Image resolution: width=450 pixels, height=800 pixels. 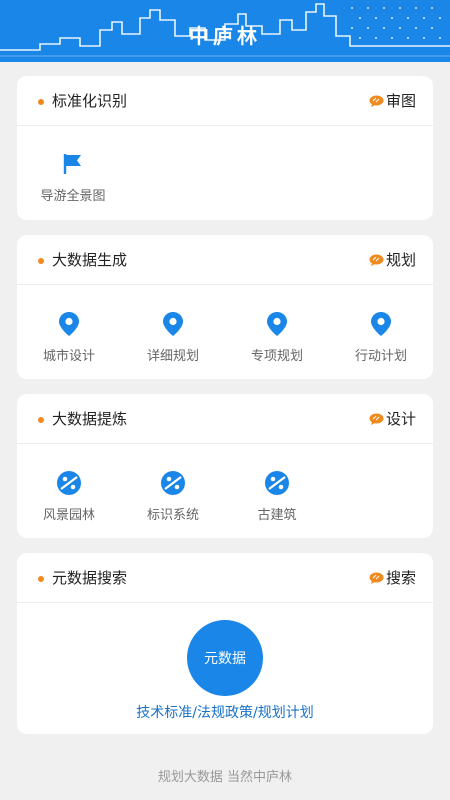 I want to click on section-header: 标准化识别 审图, so click(x=225, y=101).